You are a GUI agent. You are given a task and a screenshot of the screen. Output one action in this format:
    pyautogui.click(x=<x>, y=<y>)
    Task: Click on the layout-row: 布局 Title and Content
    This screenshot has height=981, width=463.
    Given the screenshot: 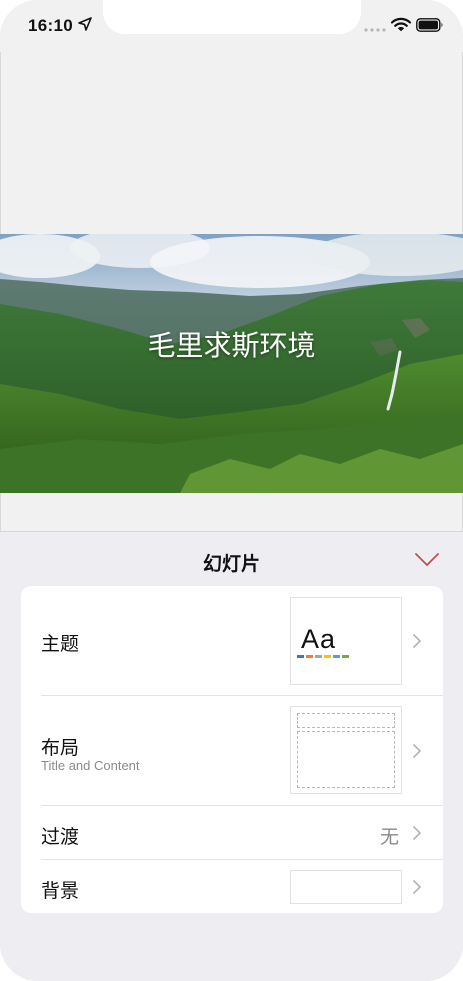 What is the action you would take?
    pyautogui.click(x=232, y=750)
    